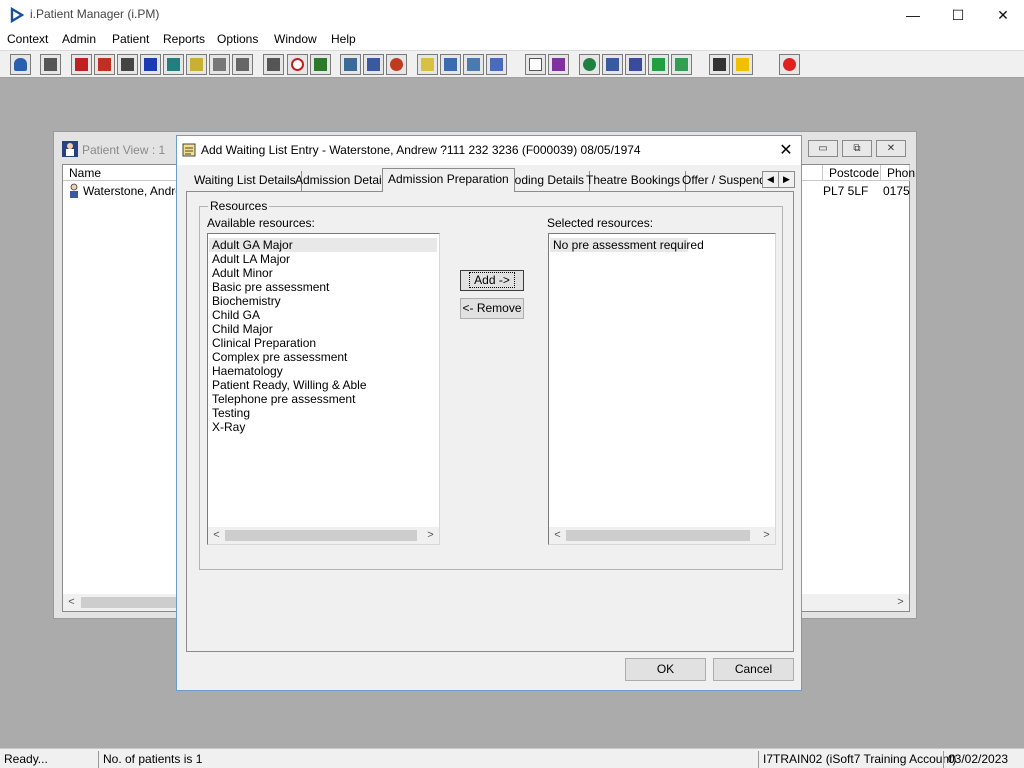  I want to click on list-item: Adult Minor, so click(242, 273).